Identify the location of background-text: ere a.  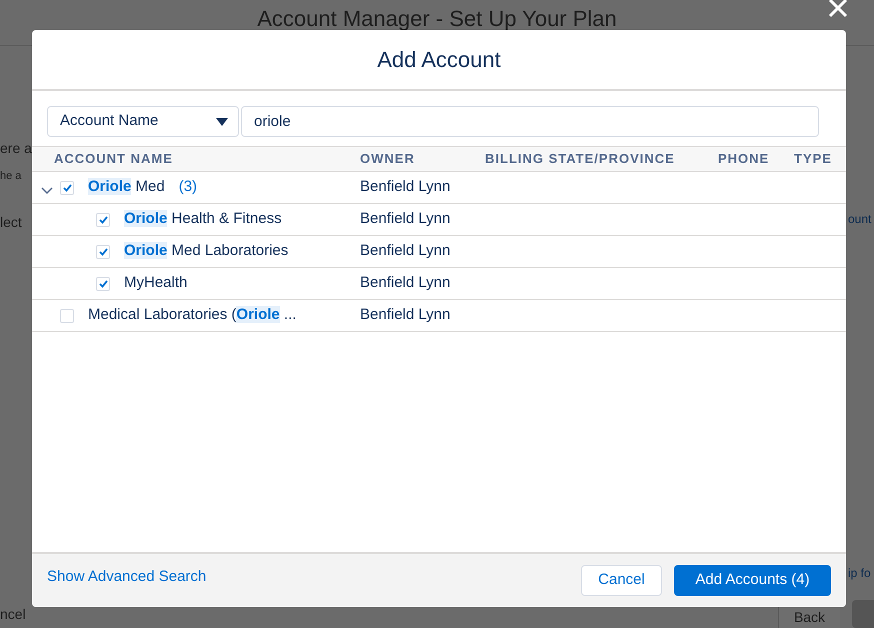
(16, 148).